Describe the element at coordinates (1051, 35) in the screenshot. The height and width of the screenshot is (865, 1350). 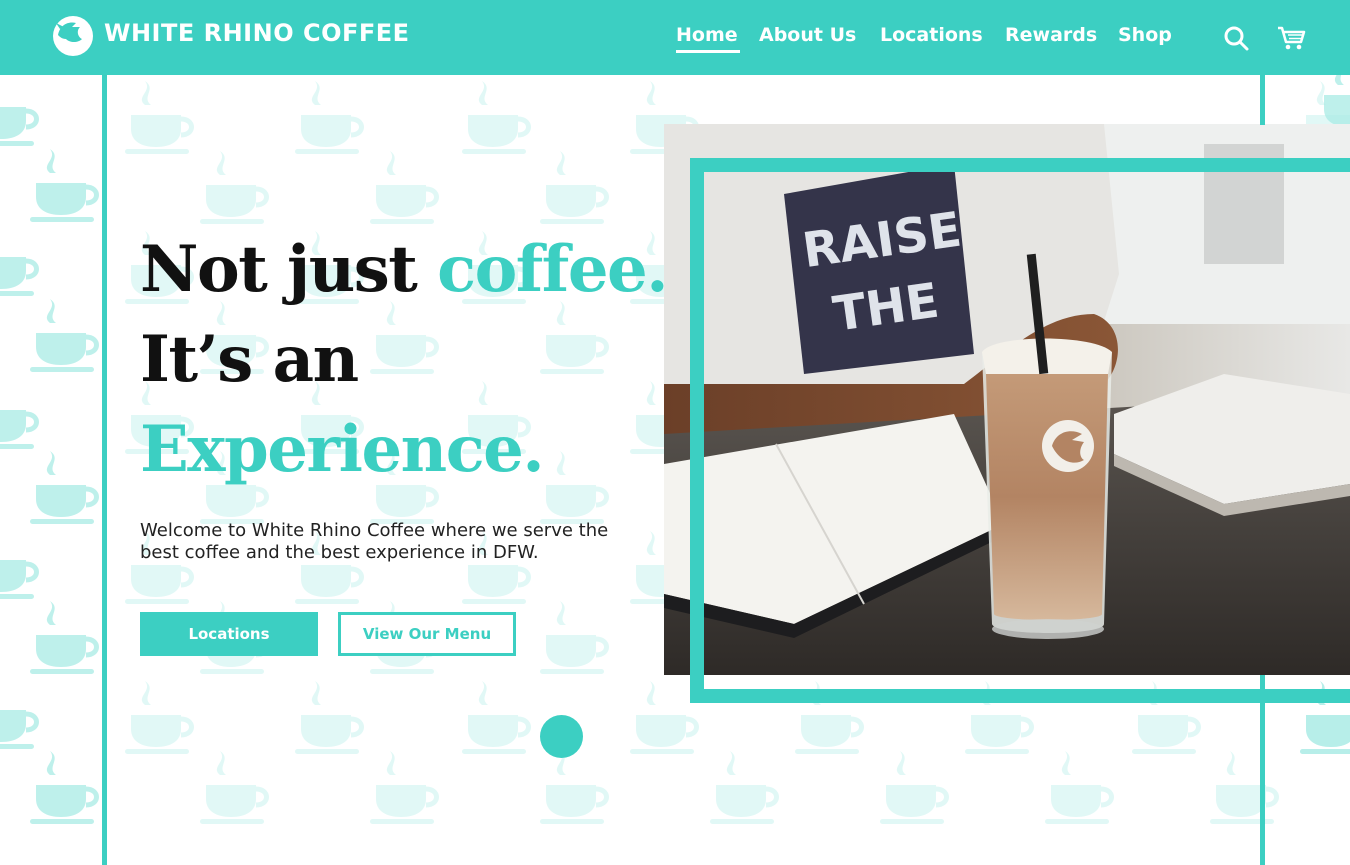
I see `nav-rewards: Rewards` at that location.